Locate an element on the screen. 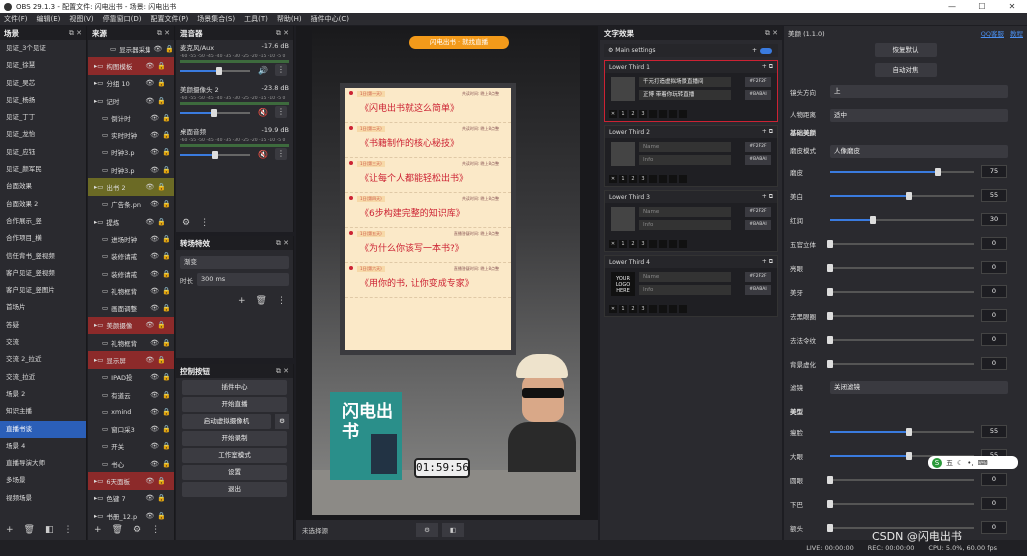  lower-third-card: Lower Third 3 + ⧉ Name Info #F2F2F #BABAI ✕ 1 2 3 is located at coordinates (691, 221).